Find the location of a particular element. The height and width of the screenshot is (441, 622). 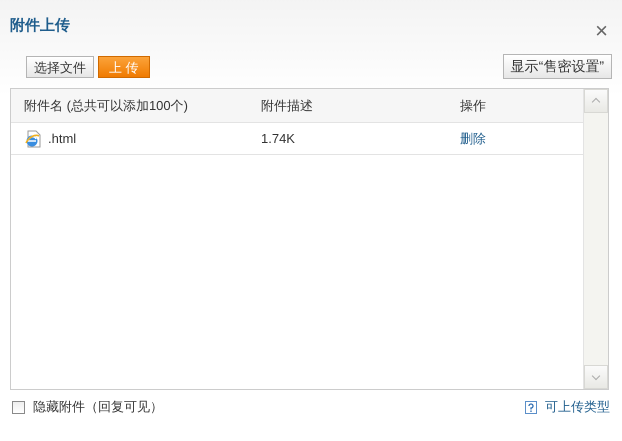

scroll-up-icon is located at coordinates (596, 101).